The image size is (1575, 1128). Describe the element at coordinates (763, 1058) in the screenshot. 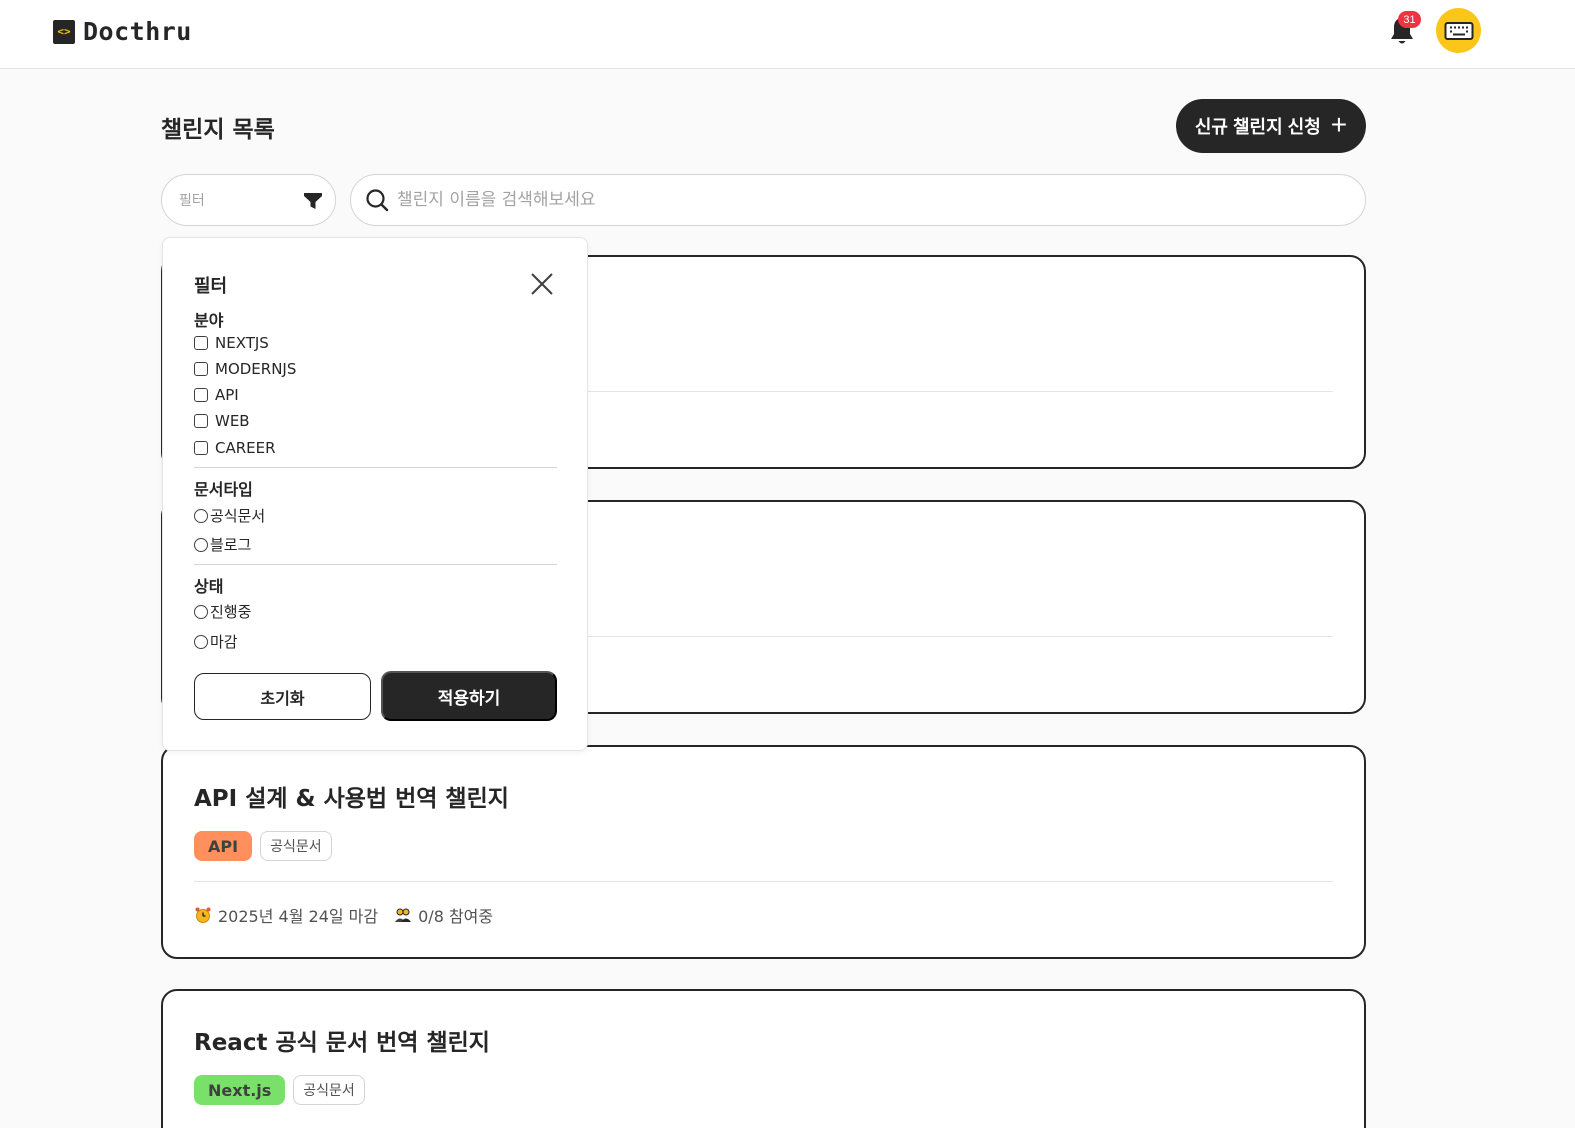

I see `challenge-card: React 공식 문서 번역 챌린지 Next.js 공식문서` at that location.